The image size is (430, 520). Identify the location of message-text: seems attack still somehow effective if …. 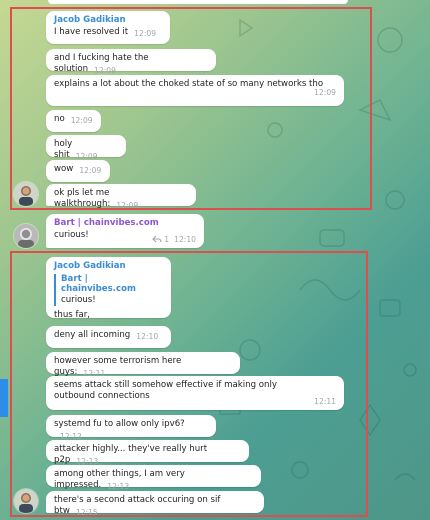
(167, 390).